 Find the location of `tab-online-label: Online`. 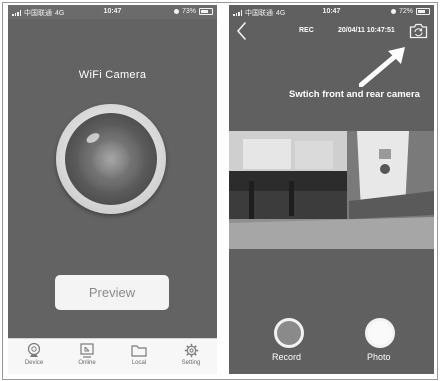

tab-online-label: Online is located at coordinates (87, 363).